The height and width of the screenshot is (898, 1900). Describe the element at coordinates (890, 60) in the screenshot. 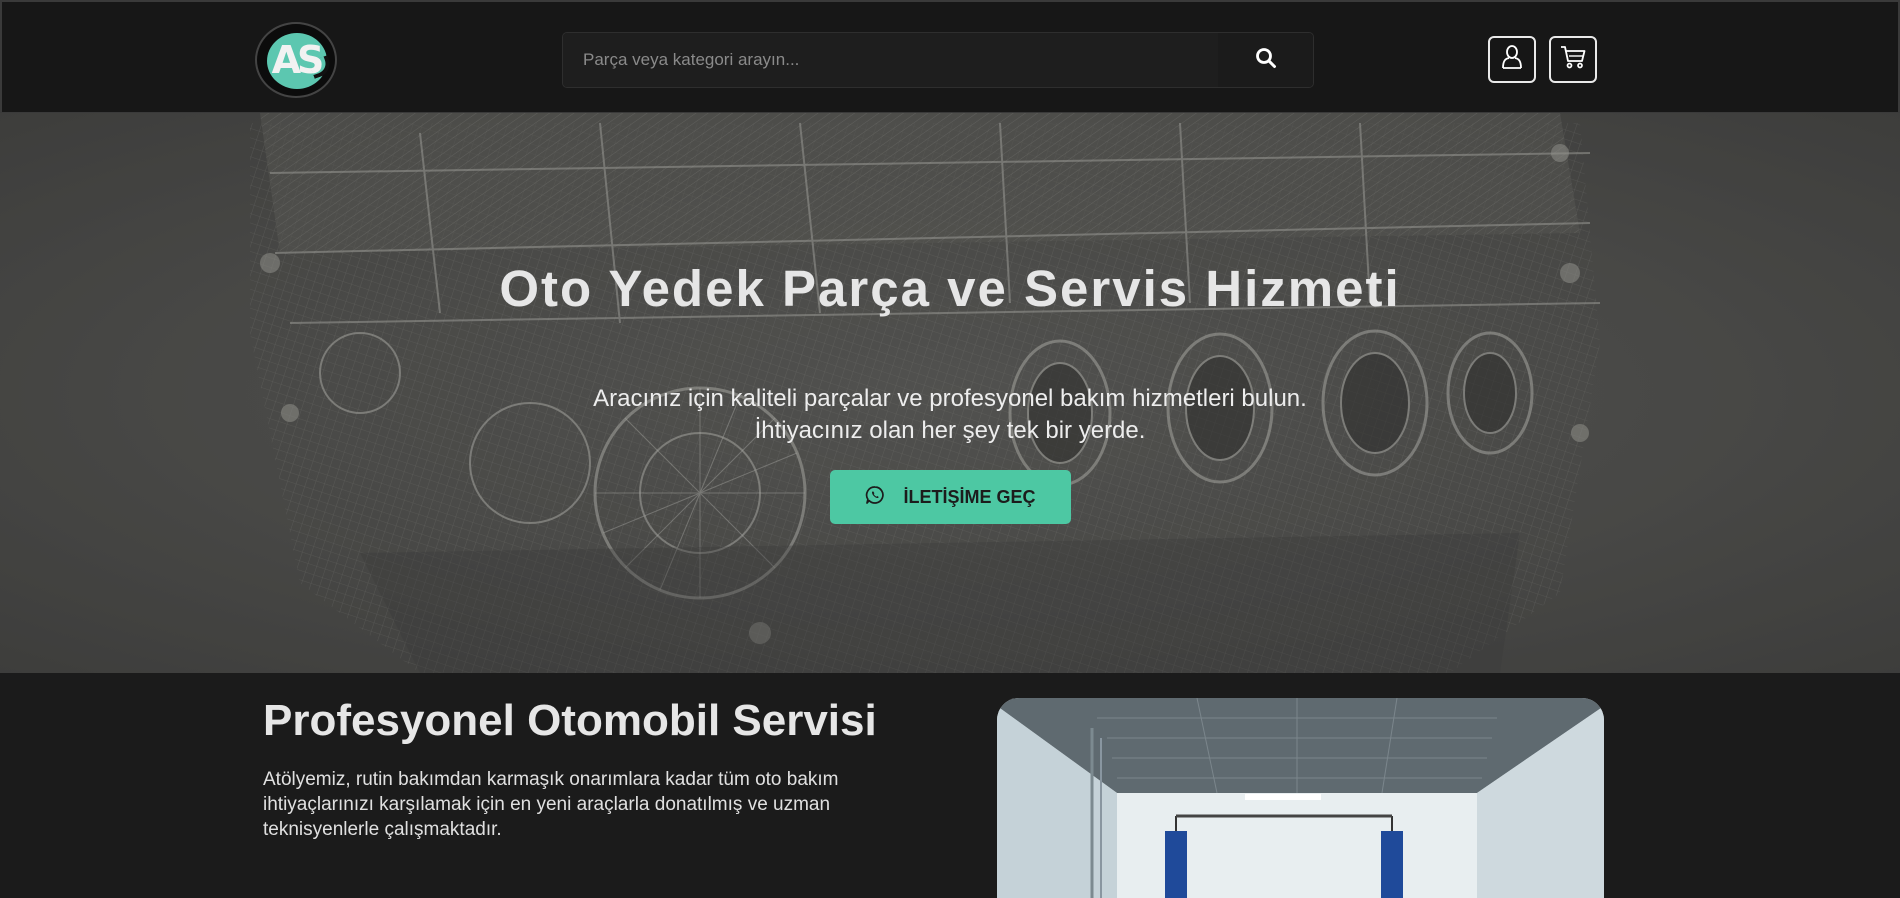

I see `search-input` at that location.